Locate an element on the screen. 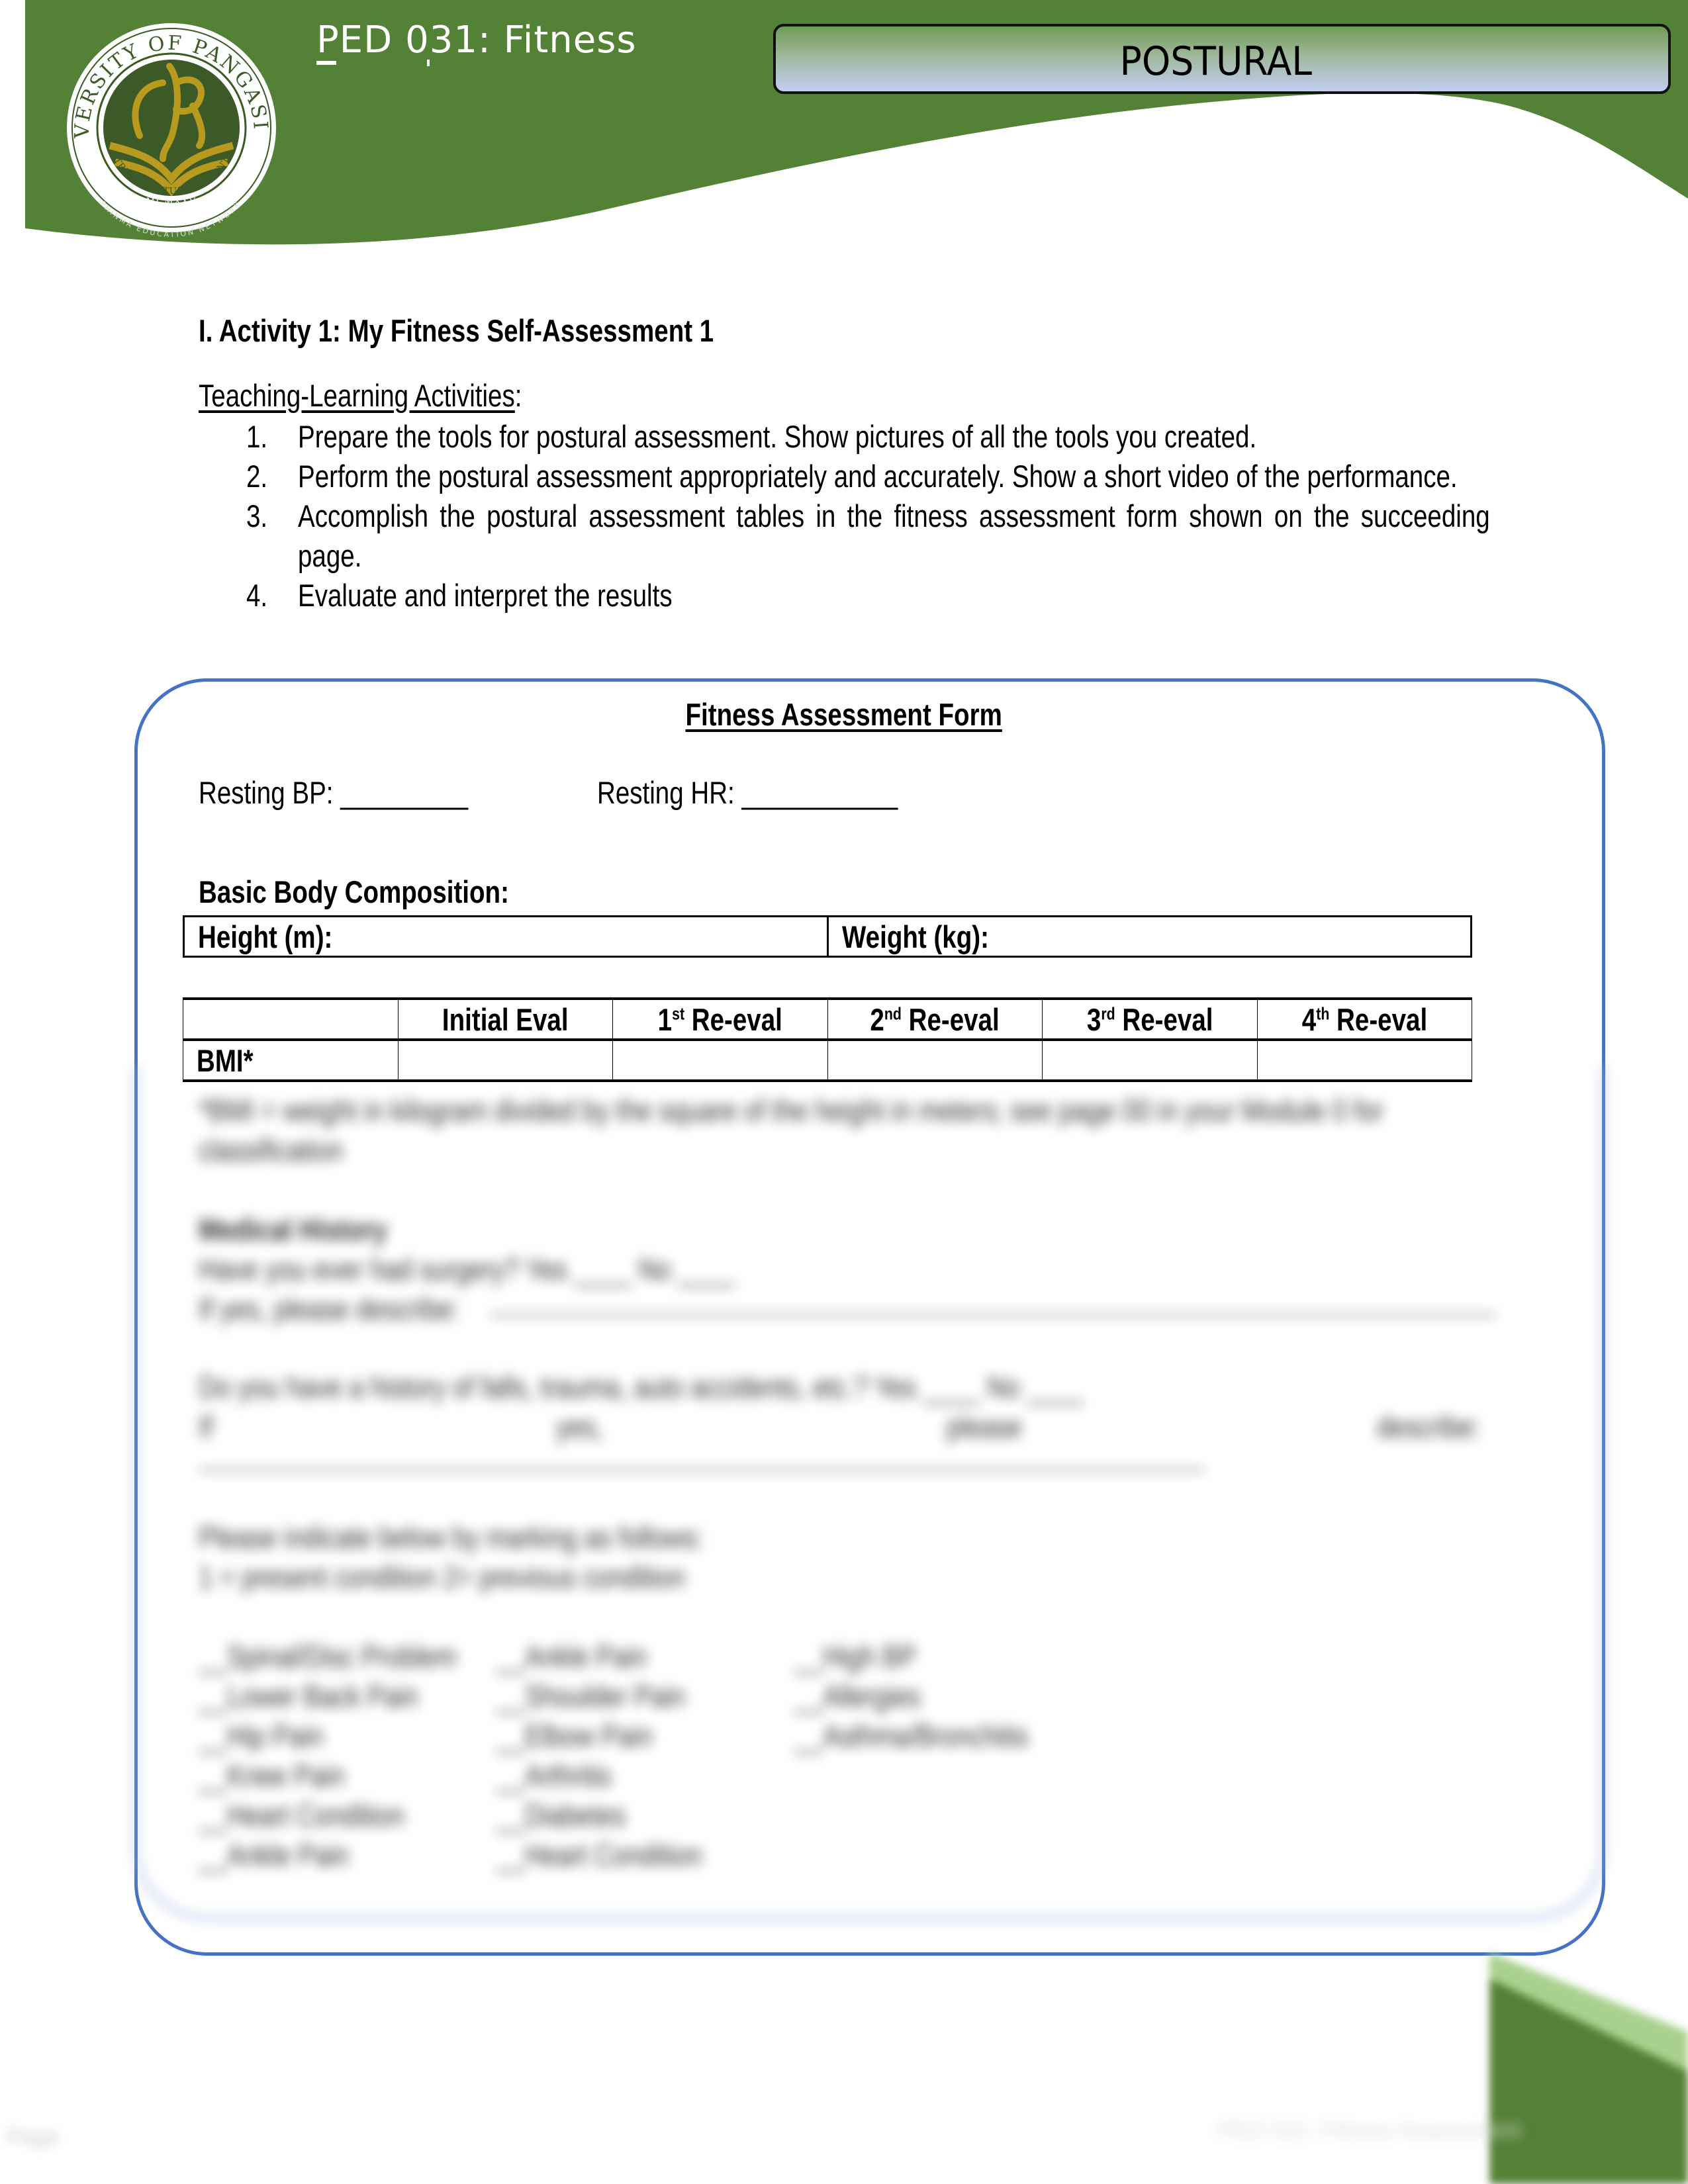  weight-label: Weight (kg): is located at coordinates (915, 936).